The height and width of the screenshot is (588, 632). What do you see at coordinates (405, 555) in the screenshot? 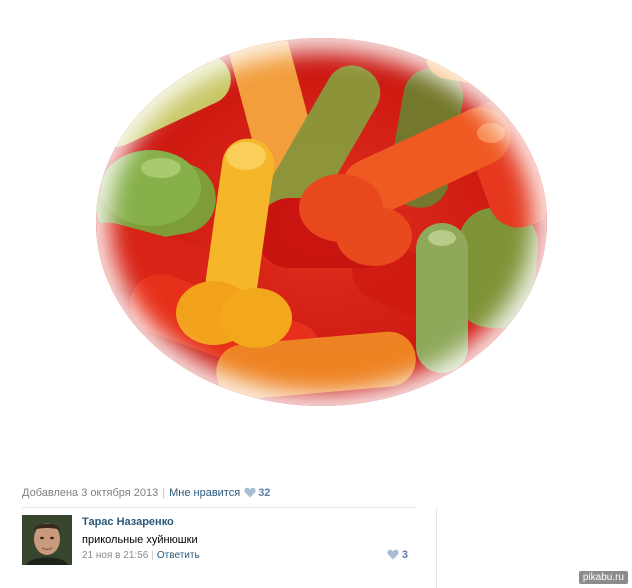
I see `comment-like-count: 3` at bounding box center [405, 555].